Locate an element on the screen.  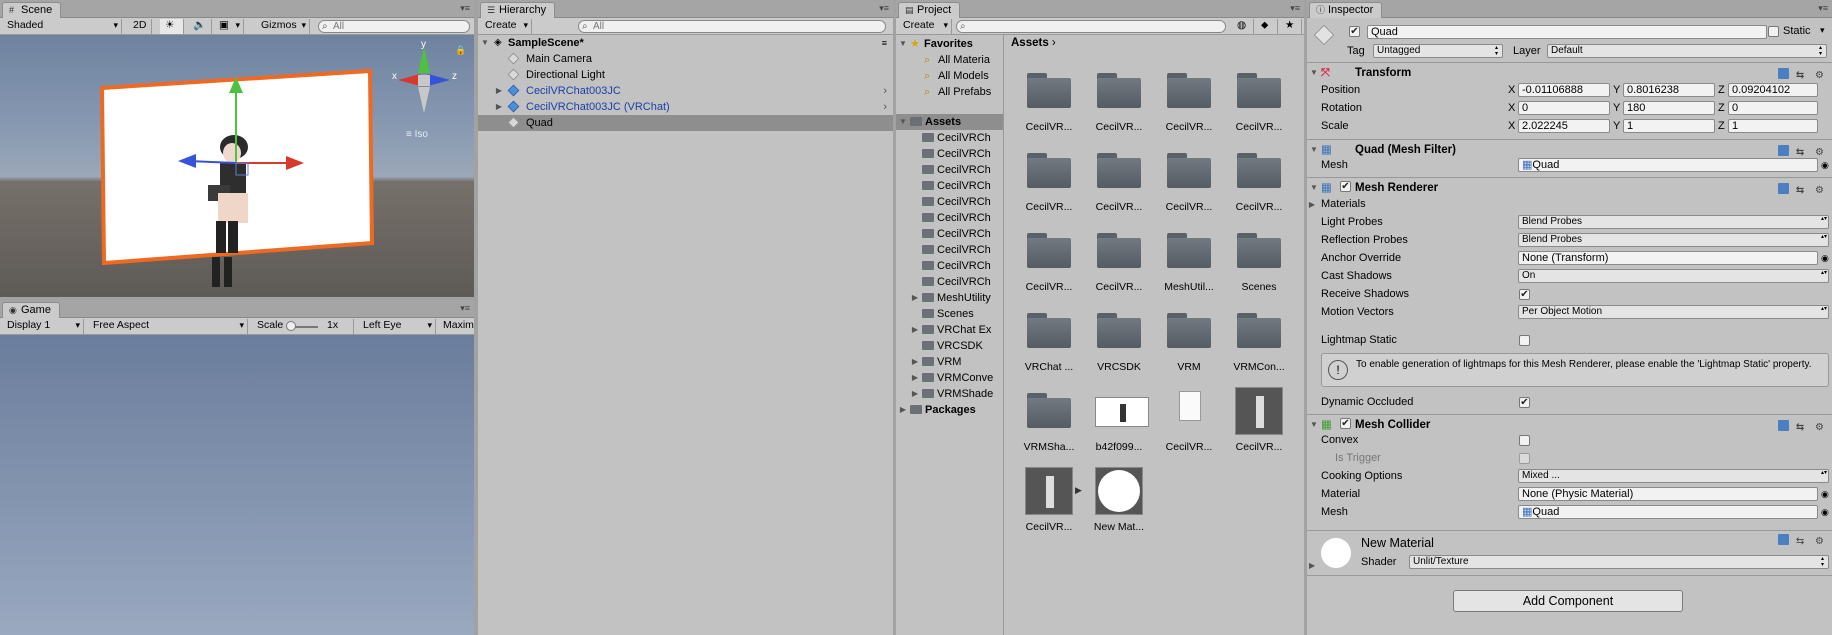
assets-tree-item: ▶ MeshUtility is located at coordinates (949, 298).